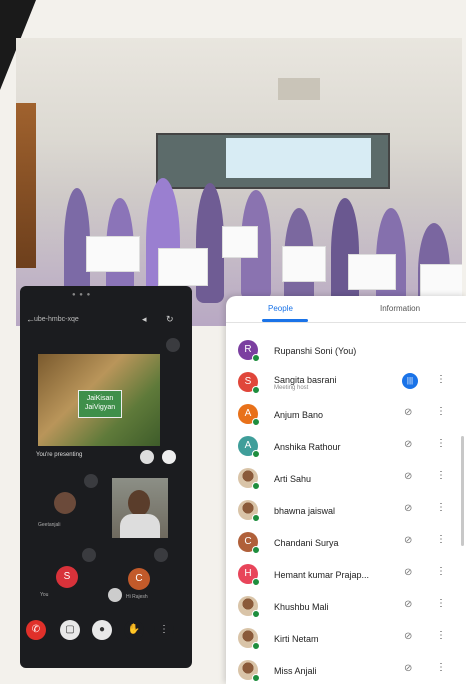 Image resolution: width=466 pixels, height=684 pixels. I want to click on participant-row: R Rupanshi Soni (You), so click(346, 350).